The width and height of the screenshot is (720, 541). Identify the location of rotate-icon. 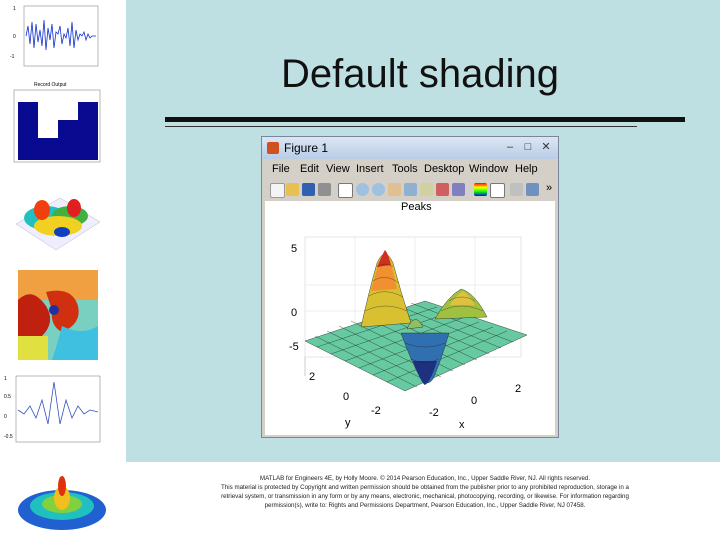
(410, 189).